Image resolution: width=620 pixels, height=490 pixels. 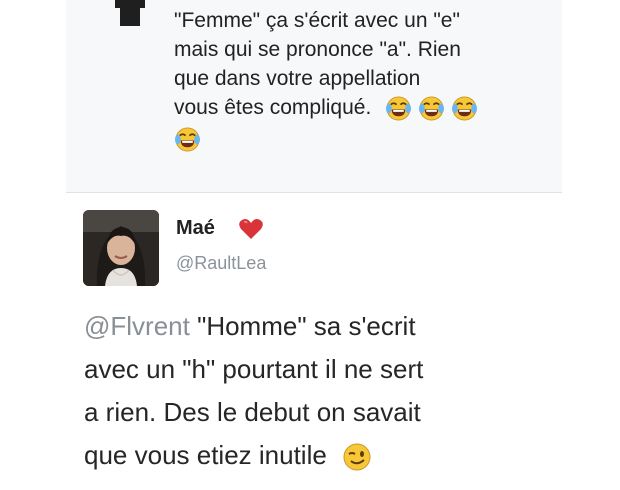 I want to click on red-heart-icon, so click(x=251, y=229).